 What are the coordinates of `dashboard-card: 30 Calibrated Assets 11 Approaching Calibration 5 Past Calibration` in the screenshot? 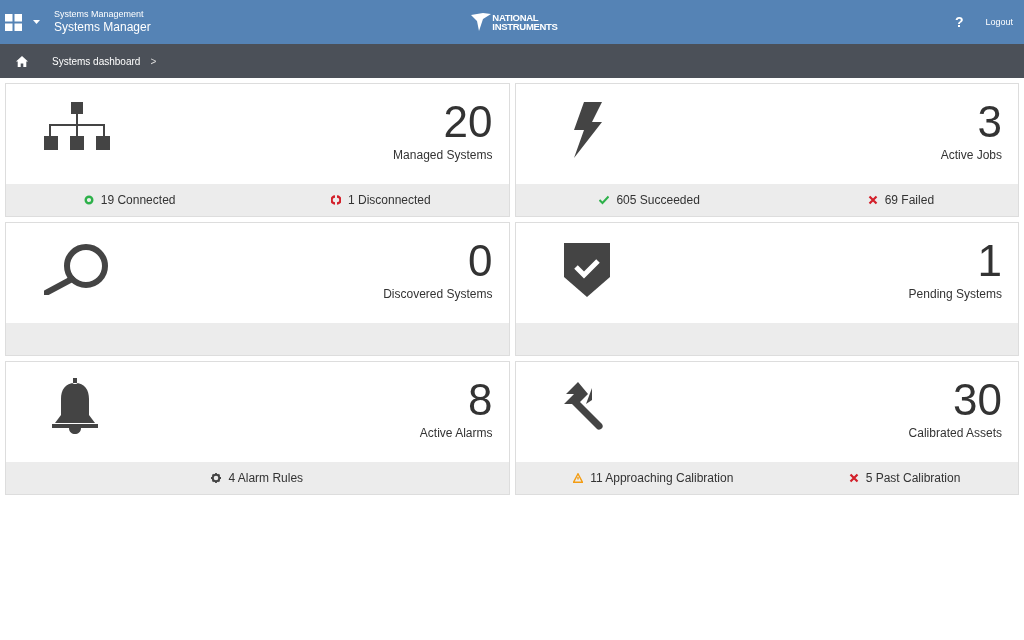 It's located at (766, 428).